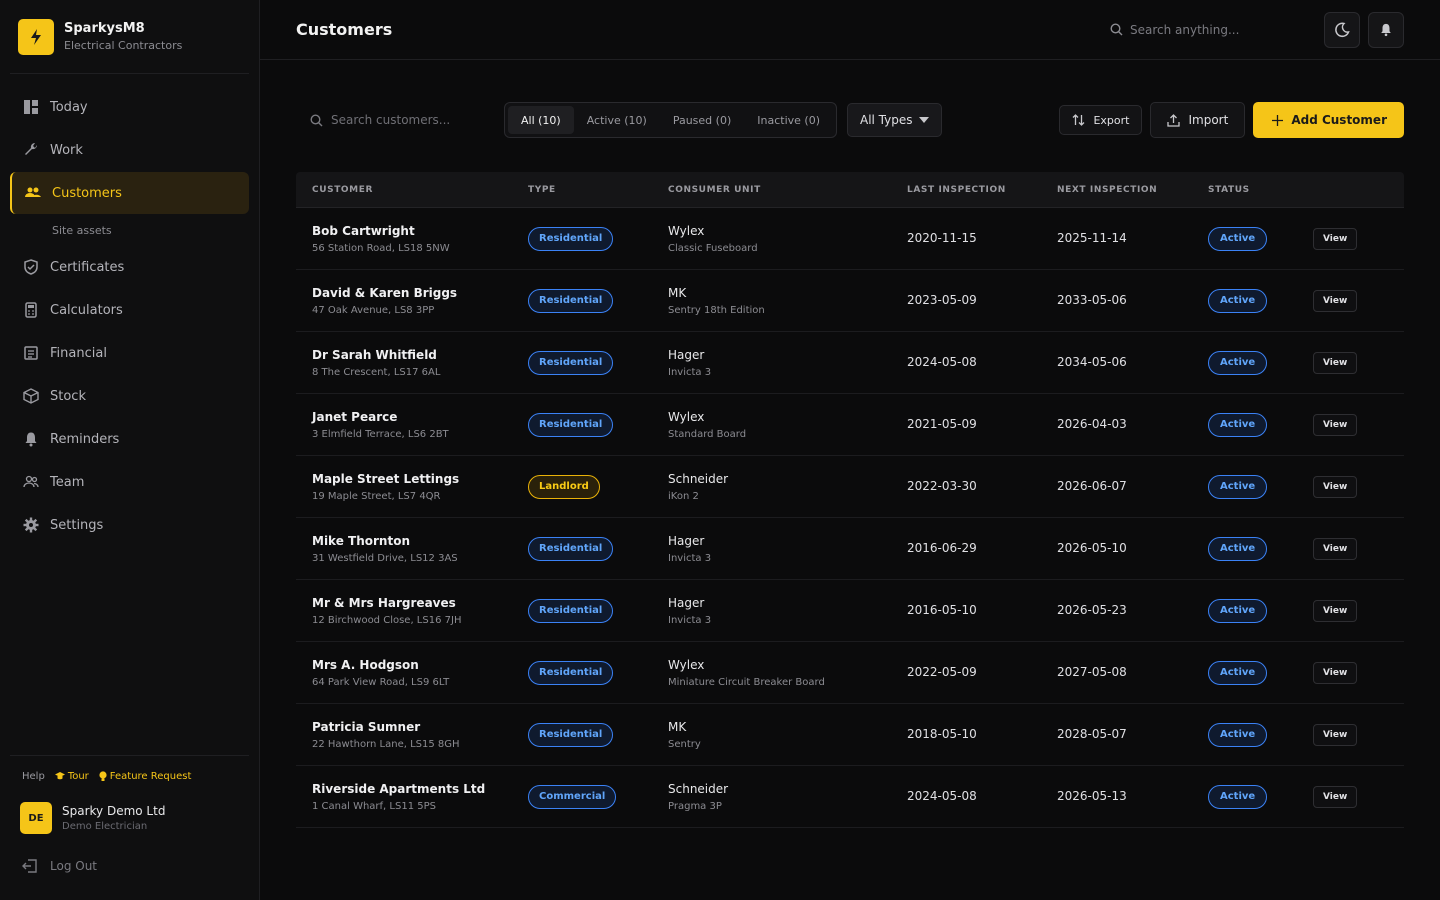 The image size is (1440, 900). Describe the element at coordinates (420, 417) in the screenshot. I see `customer-name: Janet Pearce` at that location.